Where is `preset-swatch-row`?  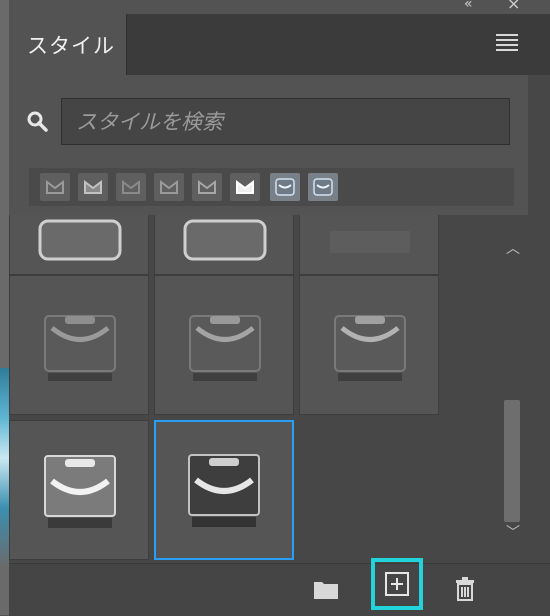
preset-swatch-row is located at coordinates (271, 187).